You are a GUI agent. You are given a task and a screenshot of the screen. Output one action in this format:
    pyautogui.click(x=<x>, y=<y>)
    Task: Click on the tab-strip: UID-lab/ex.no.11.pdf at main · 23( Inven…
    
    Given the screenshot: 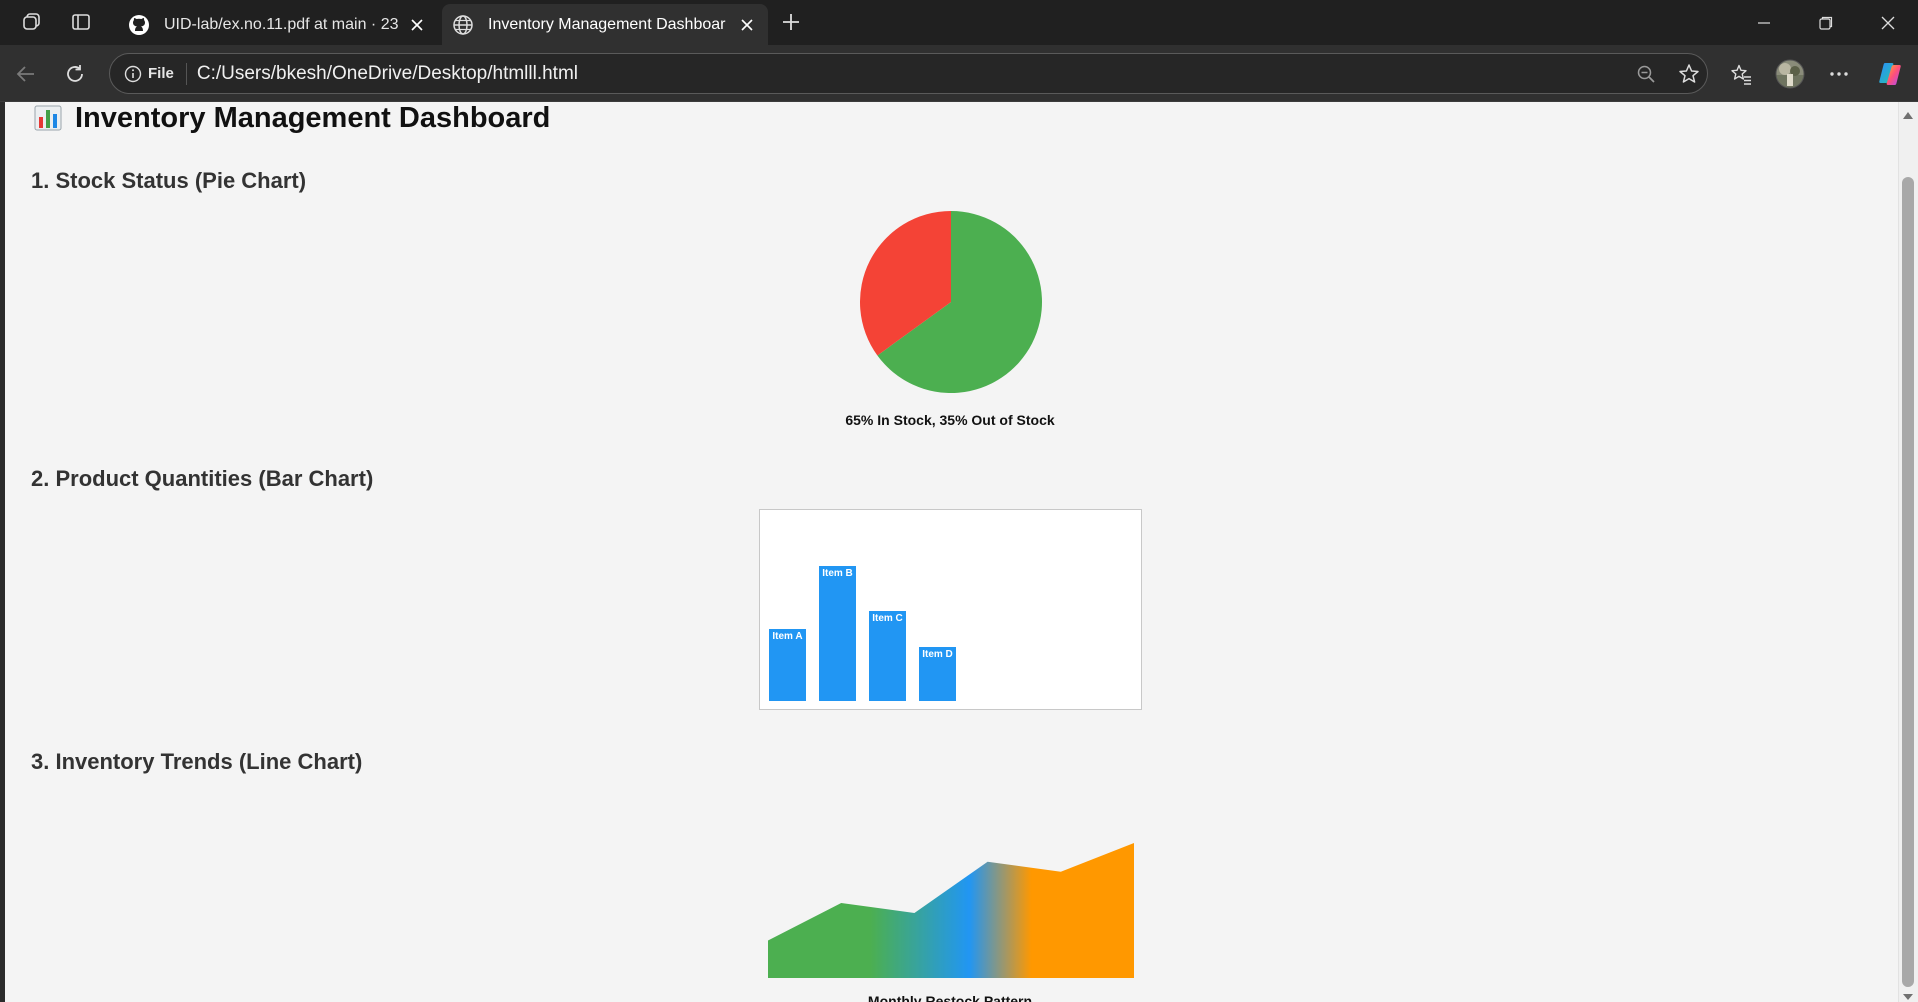 What is the action you would take?
    pyautogui.click(x=959, y=22)
    